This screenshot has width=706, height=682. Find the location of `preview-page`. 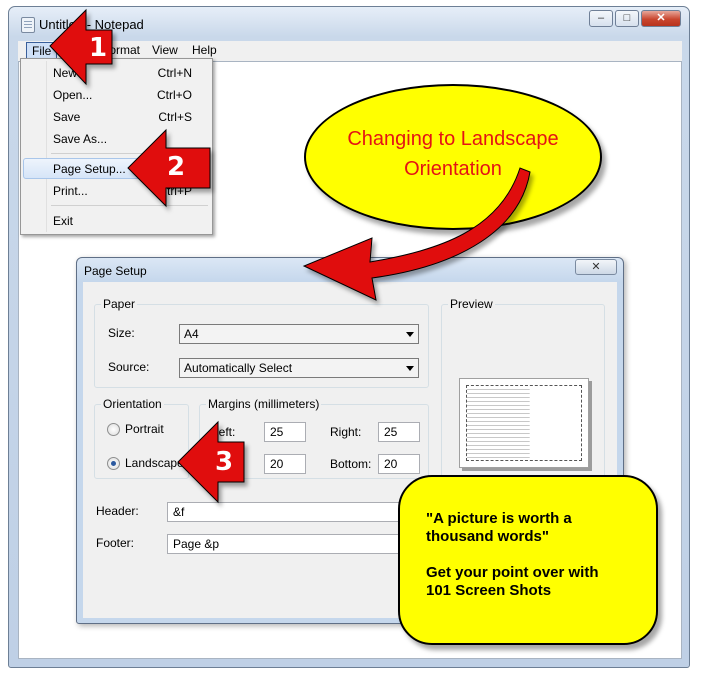

preview-page is located at coordinates (524, 423).